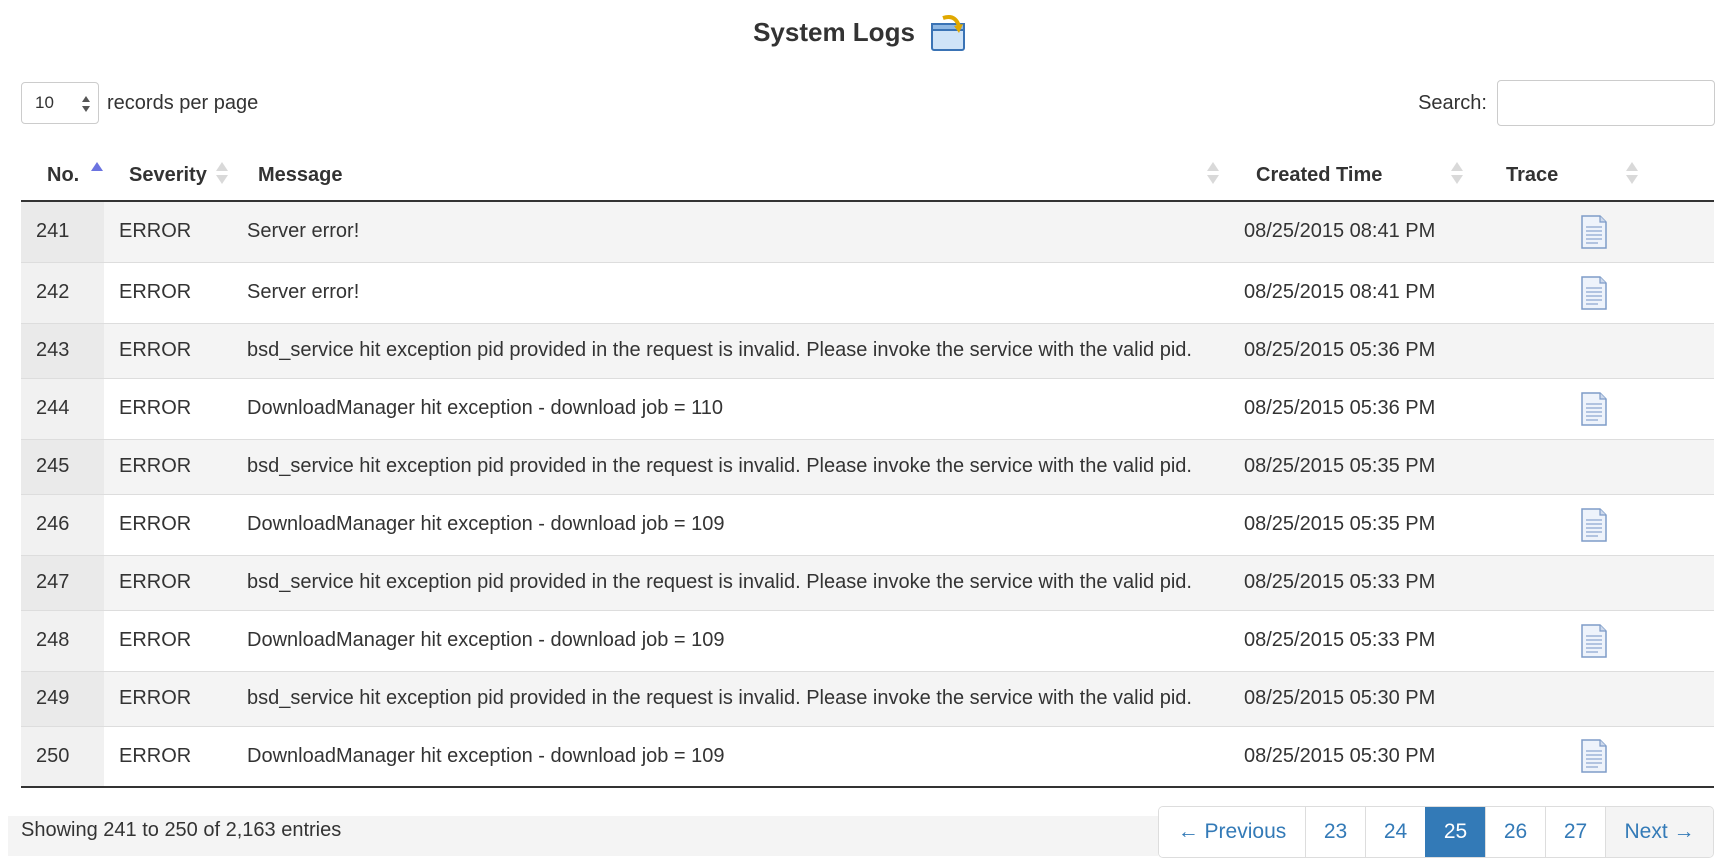  Describe the element at coordinates (60, 103) in the screenshot. I see `records-per-page-select: 10` at that location.